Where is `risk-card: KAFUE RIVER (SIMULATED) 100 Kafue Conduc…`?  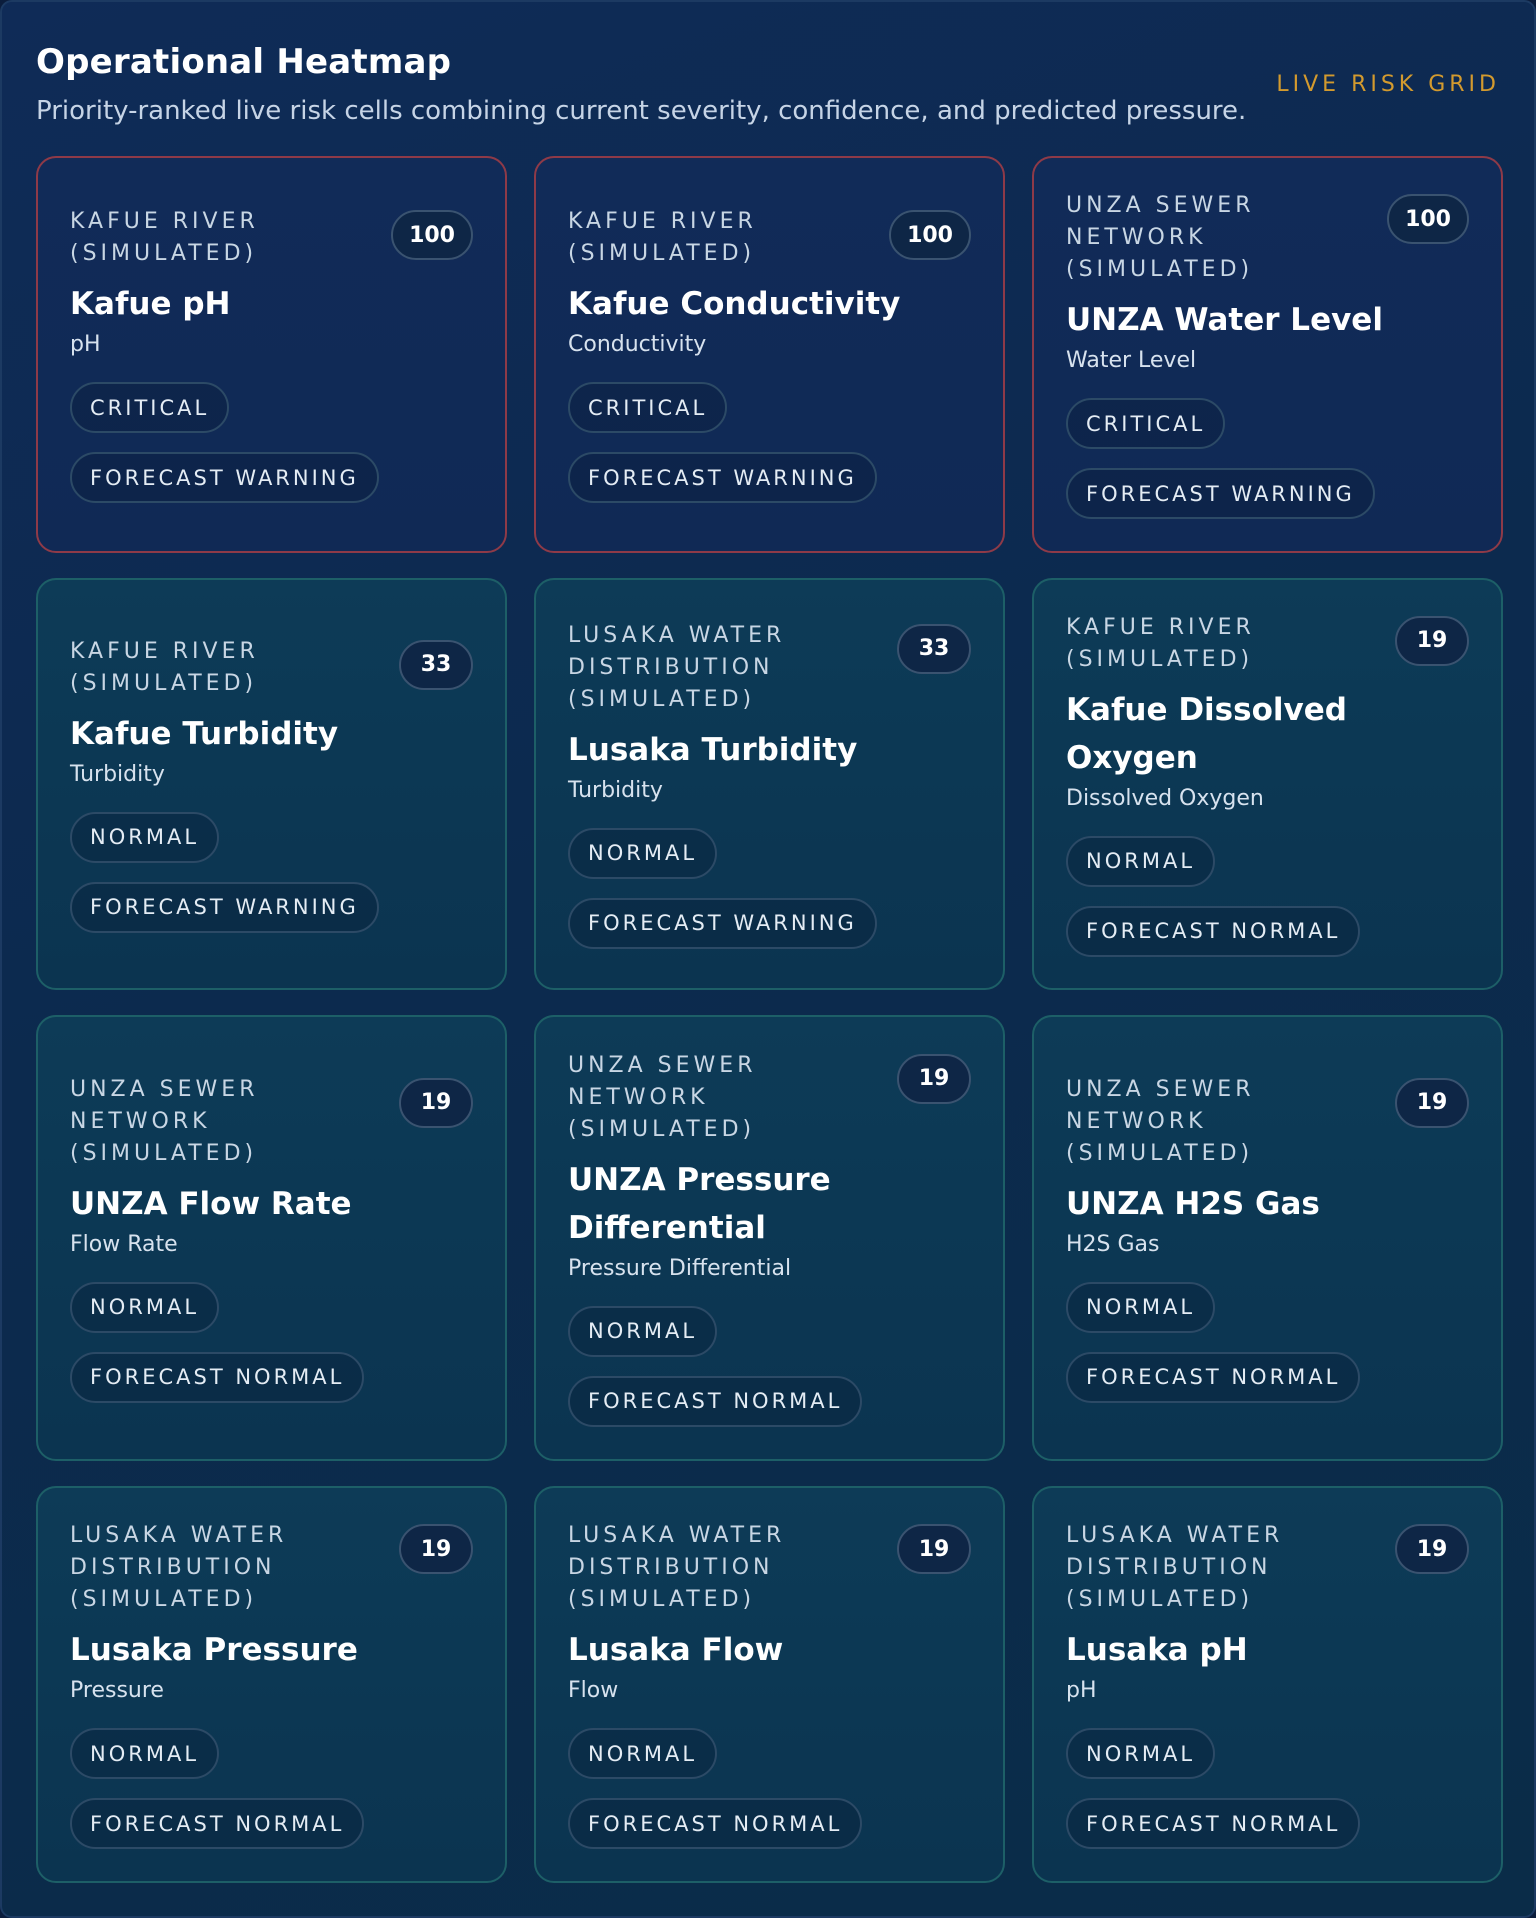 risk-card: KAFUE RIVER (SIMULATED) 100 Kafue Conduc… is located at coordinates (769, 354).